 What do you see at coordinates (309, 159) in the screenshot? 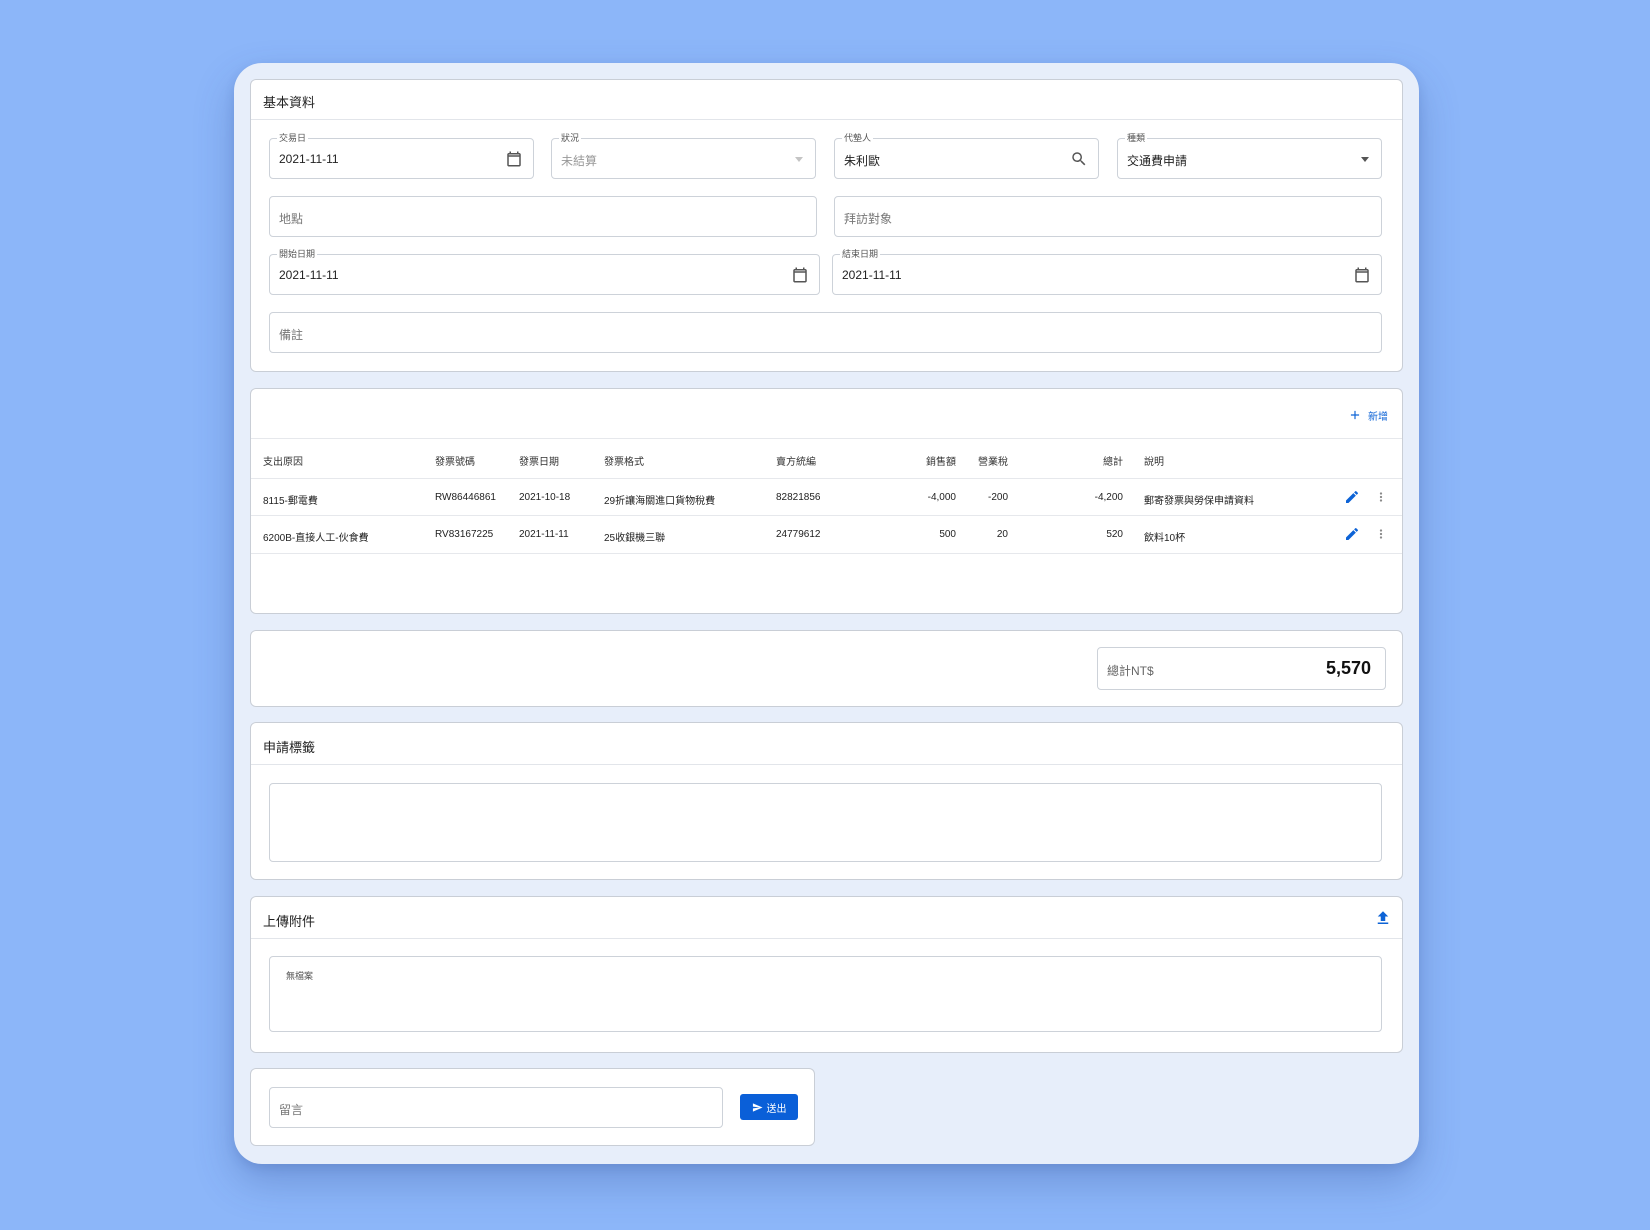
I see `transaction-date-value: 2021-11-11` at bounding box center [309, 159].